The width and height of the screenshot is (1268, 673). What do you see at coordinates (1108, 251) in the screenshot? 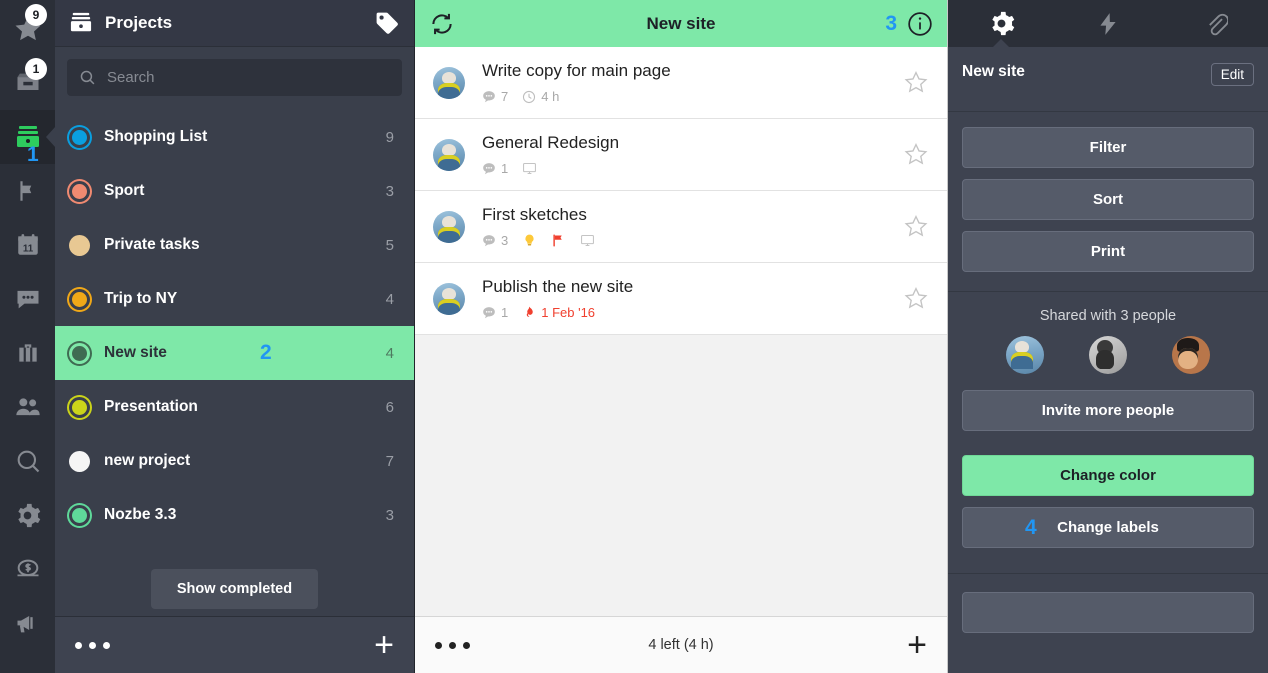
I see `print-button: Print` at bounding box center [1108, 251].